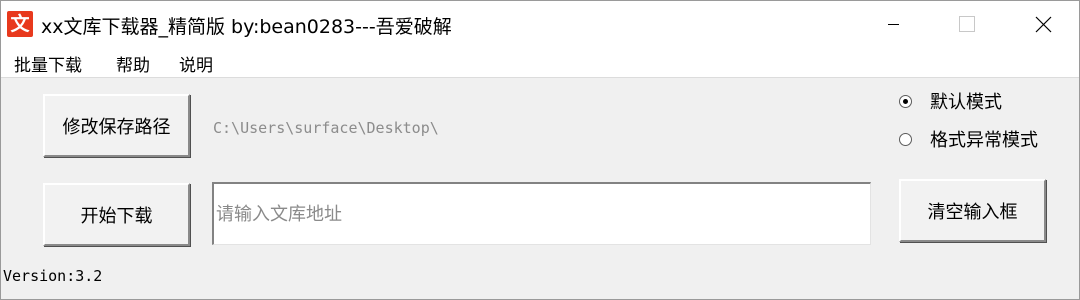  What do you see at coordinates (905, 139) in the screenshot?
I see `radio-unselected-icon` at bounding box center [905, 139].